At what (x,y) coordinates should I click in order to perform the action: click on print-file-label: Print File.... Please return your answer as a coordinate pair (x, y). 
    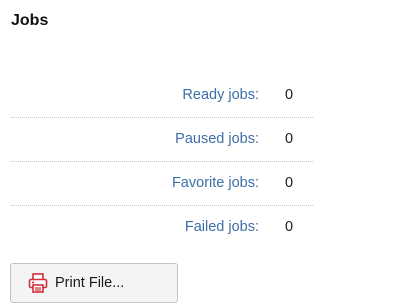
    Looking at the image, I should click on (90, 283).